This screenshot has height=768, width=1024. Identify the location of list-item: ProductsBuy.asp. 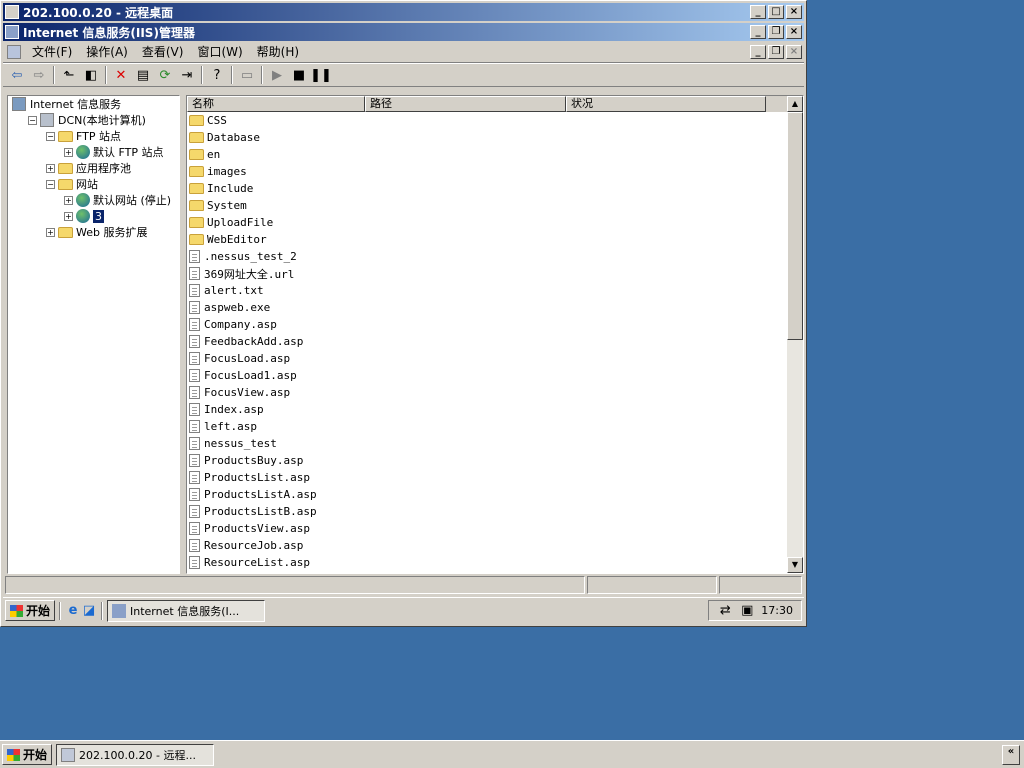
(495, 460).